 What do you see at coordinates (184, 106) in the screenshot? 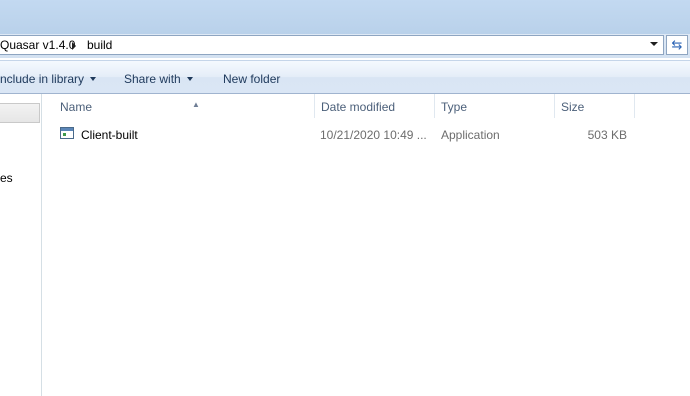
I see `column-header-name: Name ▲` at bounding box center [184, 106].